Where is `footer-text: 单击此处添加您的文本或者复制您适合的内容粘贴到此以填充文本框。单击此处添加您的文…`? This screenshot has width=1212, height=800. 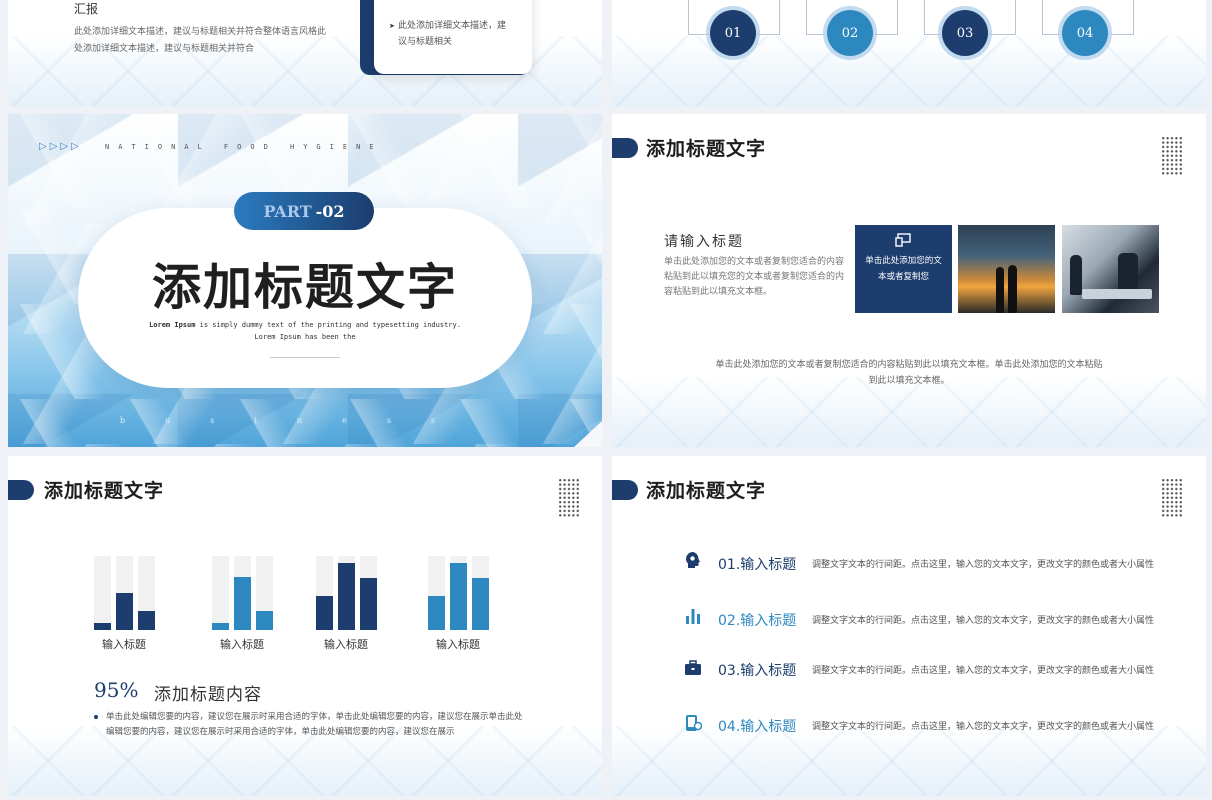 footer-text: 单击此处添加您的文本或者复制您适合的内容粘贴到此以填充文本框。单击此处添加您的文… is located at coordinates (909, 373).